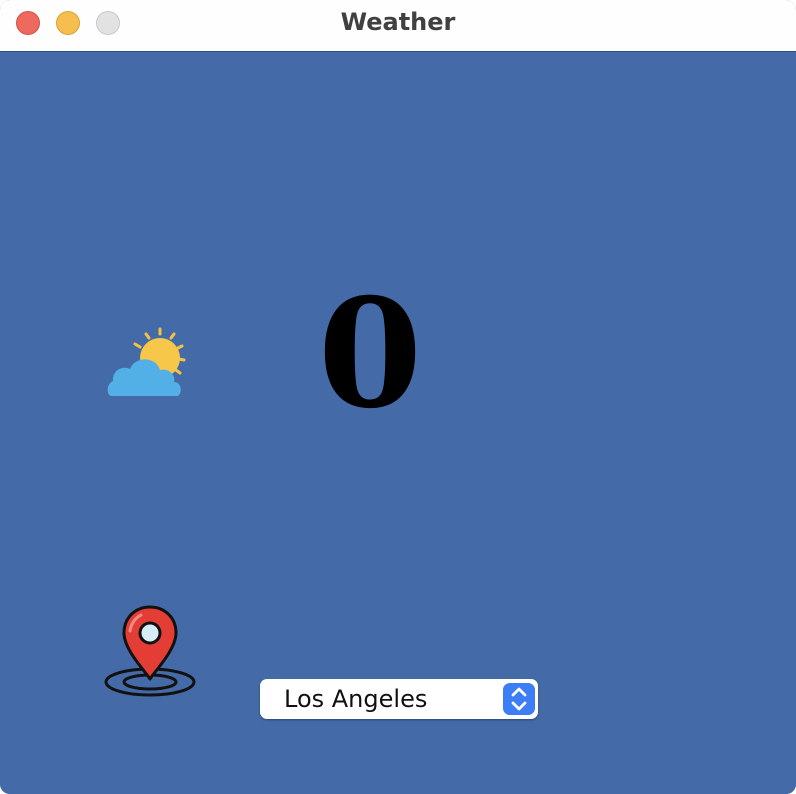 The width and height of the screenshot is (796, 794). Describe the element at coordinates (519, 699) in the screenshot. I see `select-stepper-icon` at that location.